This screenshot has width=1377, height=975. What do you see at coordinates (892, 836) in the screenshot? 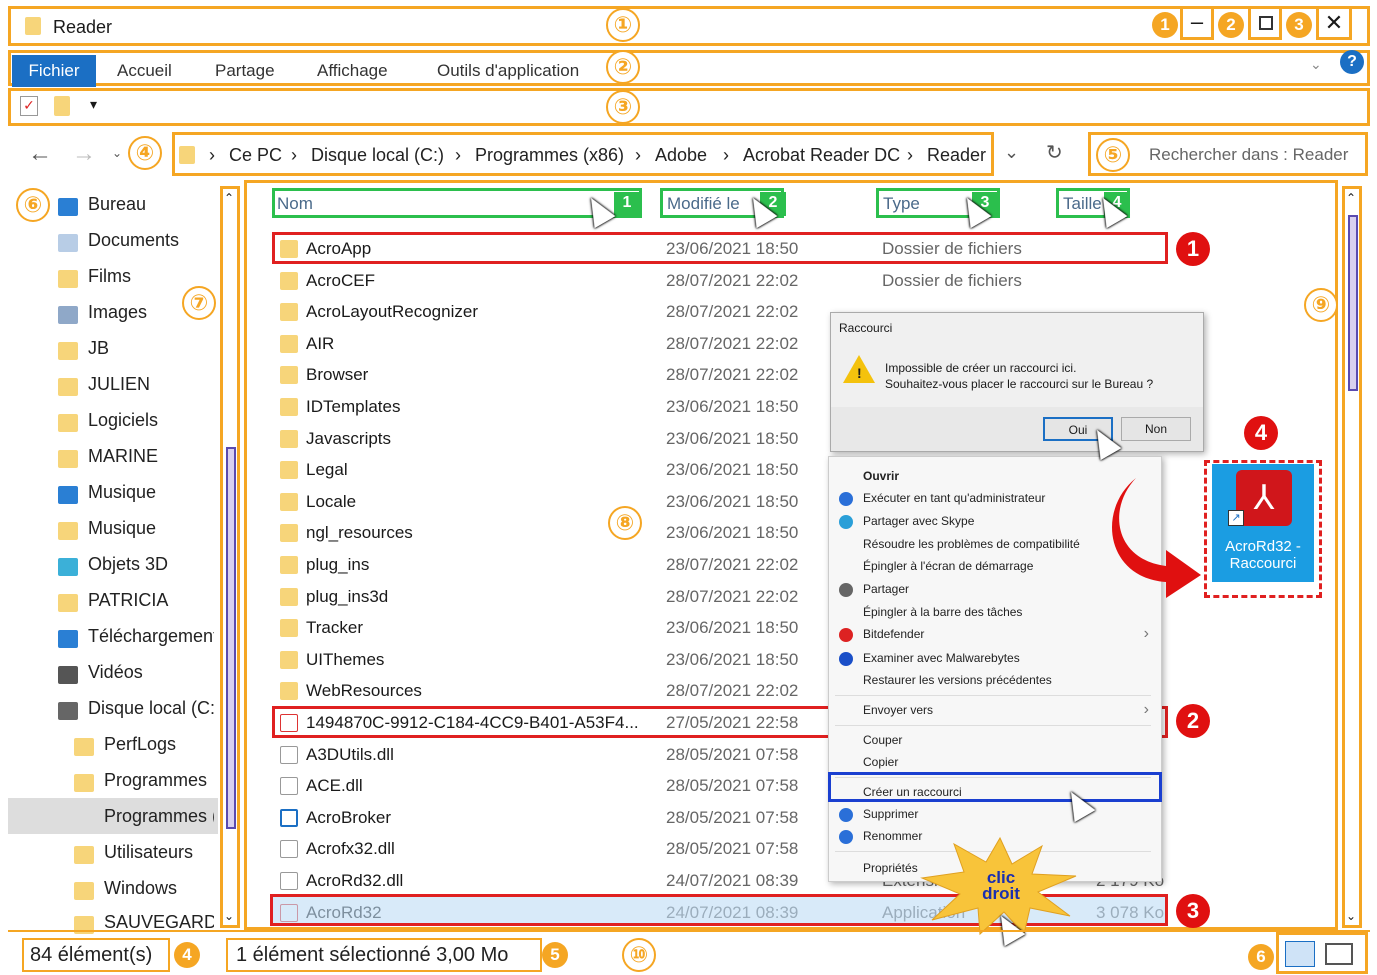
I see `menu-item: Renommer` at bounding box center [892, 836].